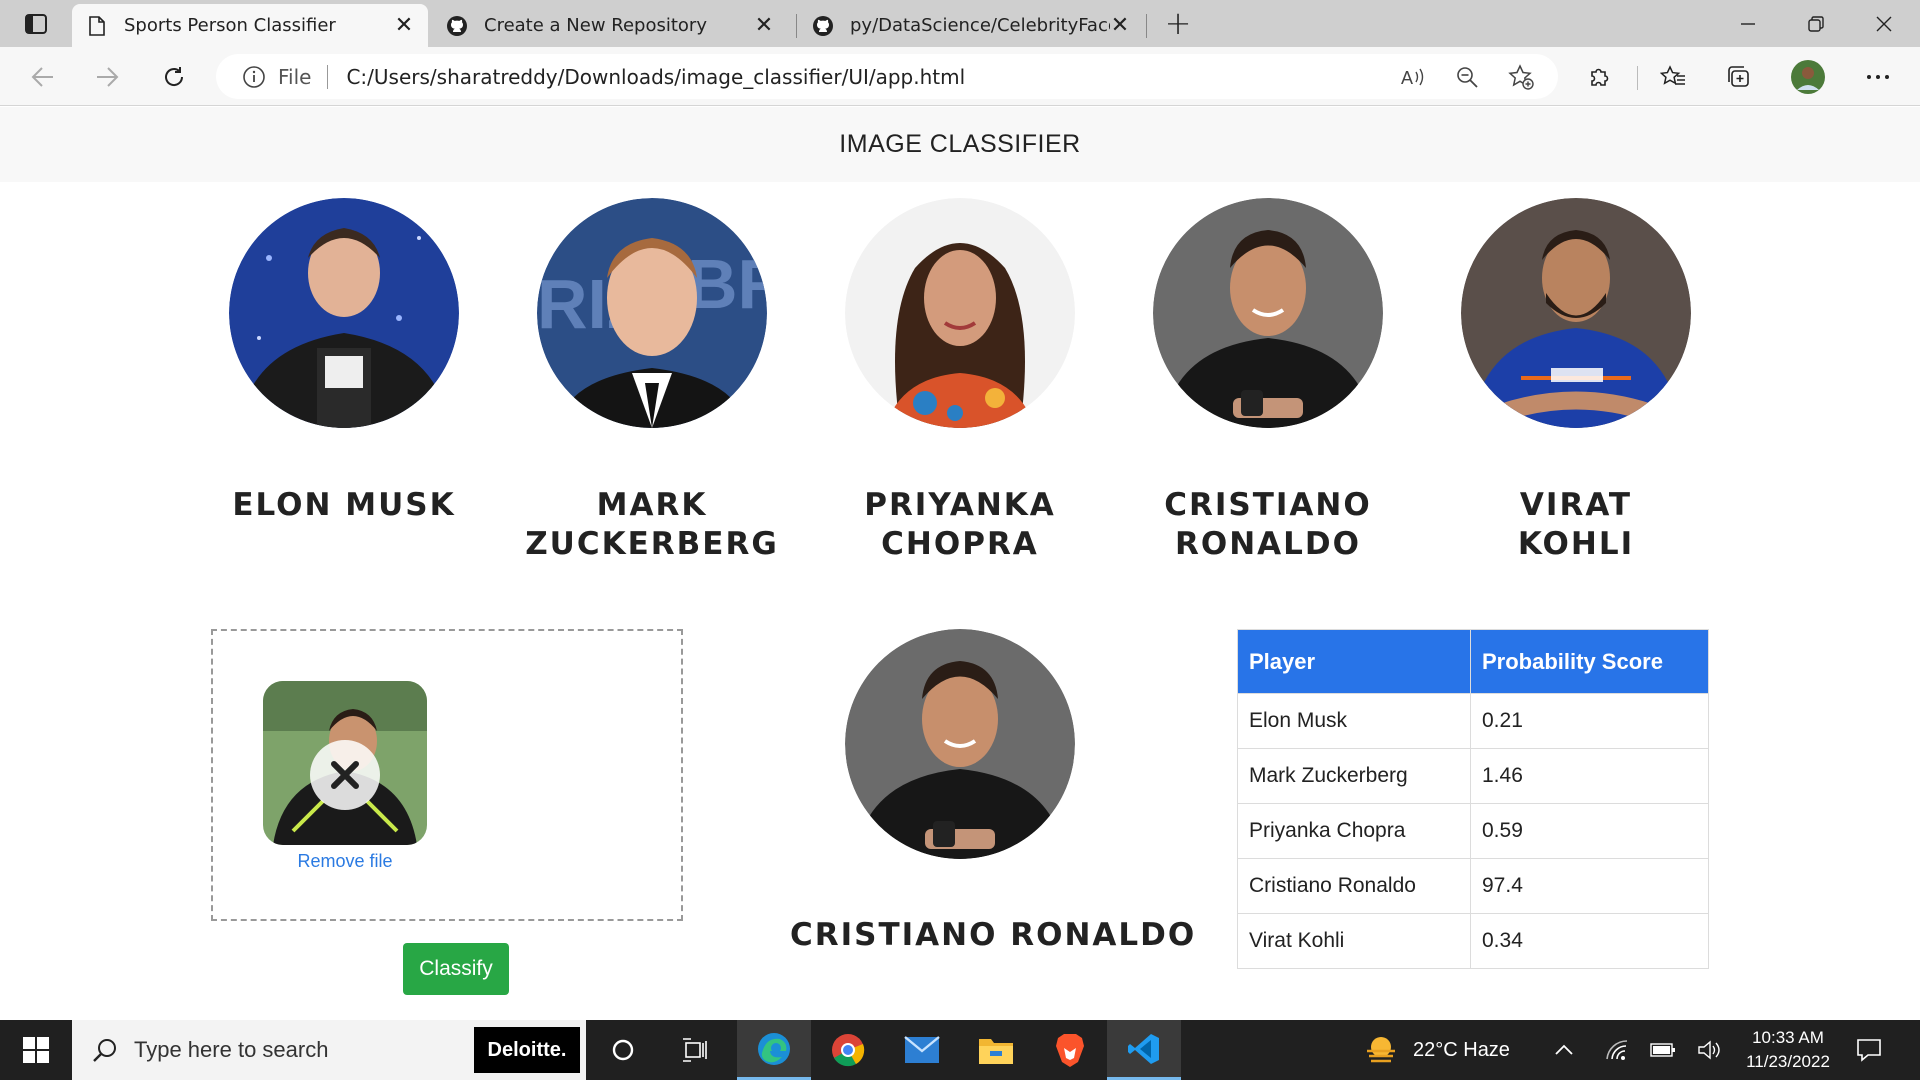 This screenshot has width=1920, height=1080. I want to click on close-window-button, so click(1884, 23).